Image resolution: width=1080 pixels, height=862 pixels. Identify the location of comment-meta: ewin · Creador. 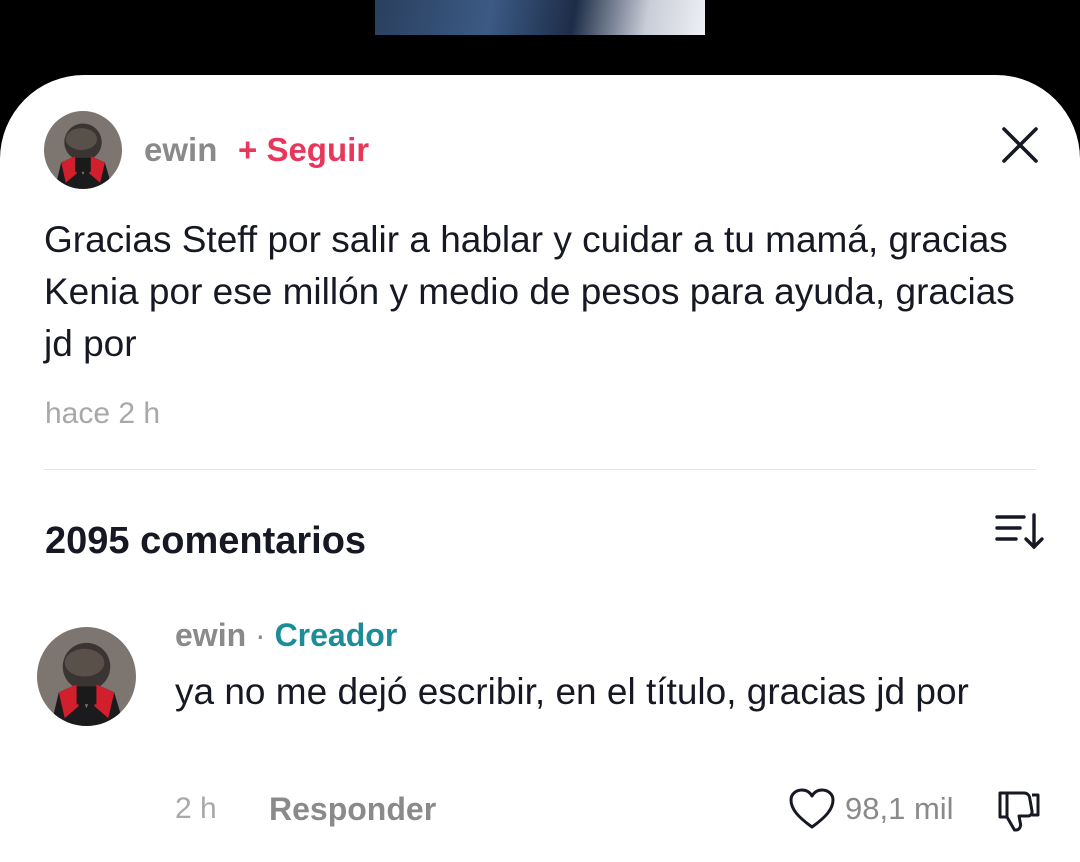
(286, 635).